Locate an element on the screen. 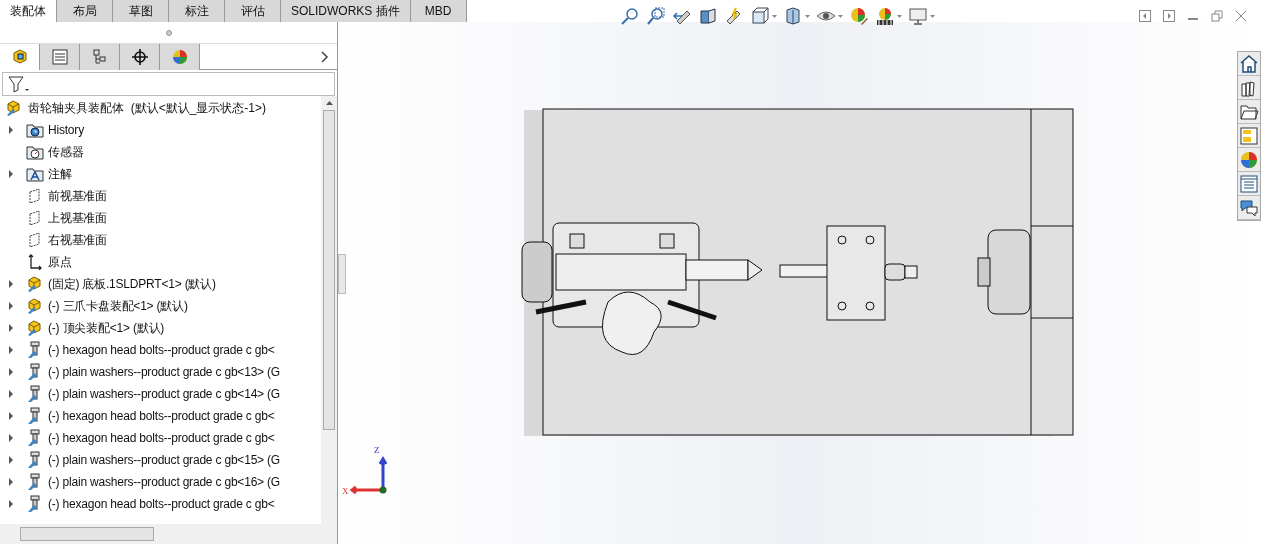  property-list-icon is located at coordinates (59, 56).